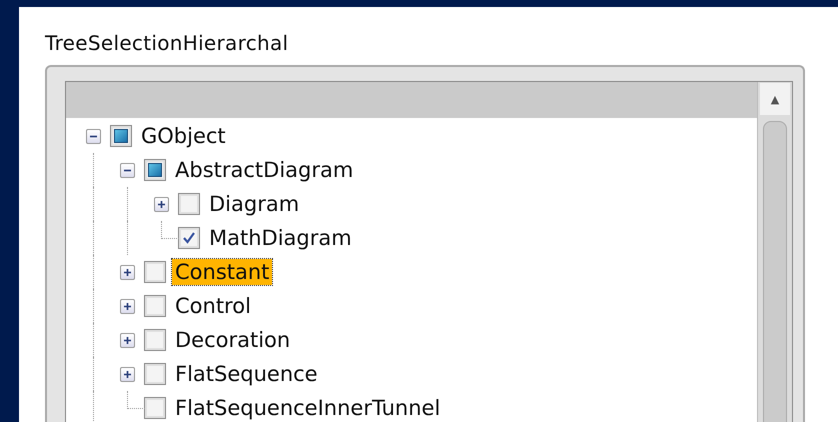  Describe the element at coordinates (222, 272) in the screenshot. I see `tree-item: Constant` at that location.